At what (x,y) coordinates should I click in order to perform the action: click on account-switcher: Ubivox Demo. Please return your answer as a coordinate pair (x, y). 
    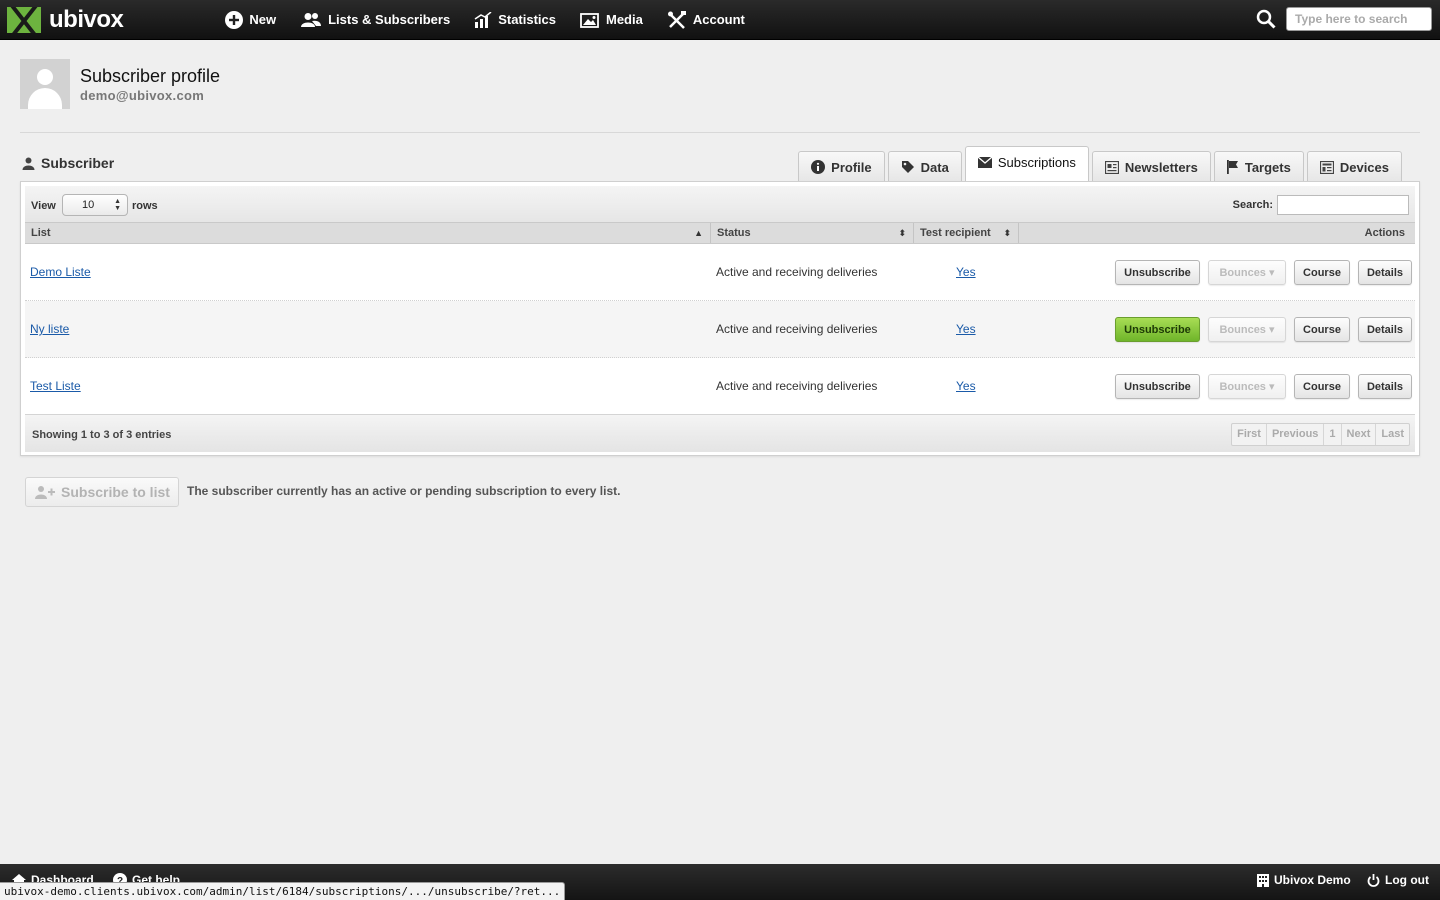
    Looking at the image, I should click on (1304, 880).